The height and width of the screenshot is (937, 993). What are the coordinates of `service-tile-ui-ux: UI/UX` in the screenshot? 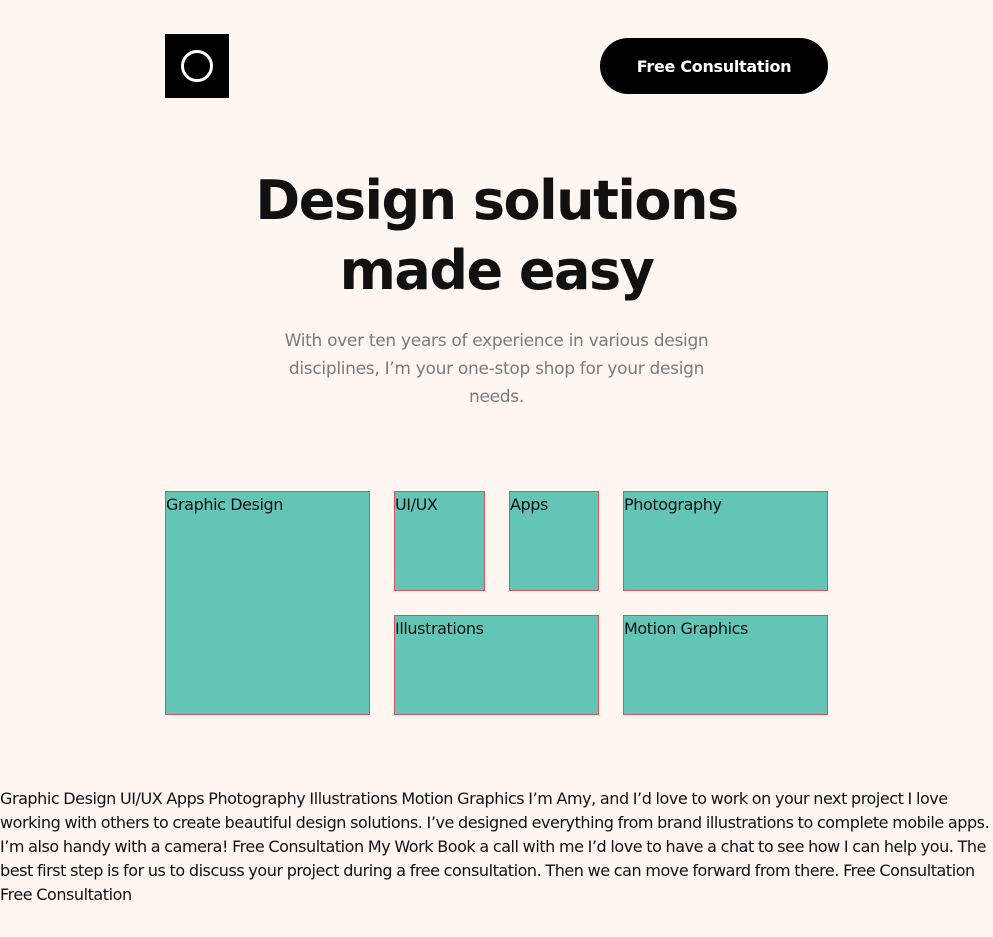 It's located at (439, 541).